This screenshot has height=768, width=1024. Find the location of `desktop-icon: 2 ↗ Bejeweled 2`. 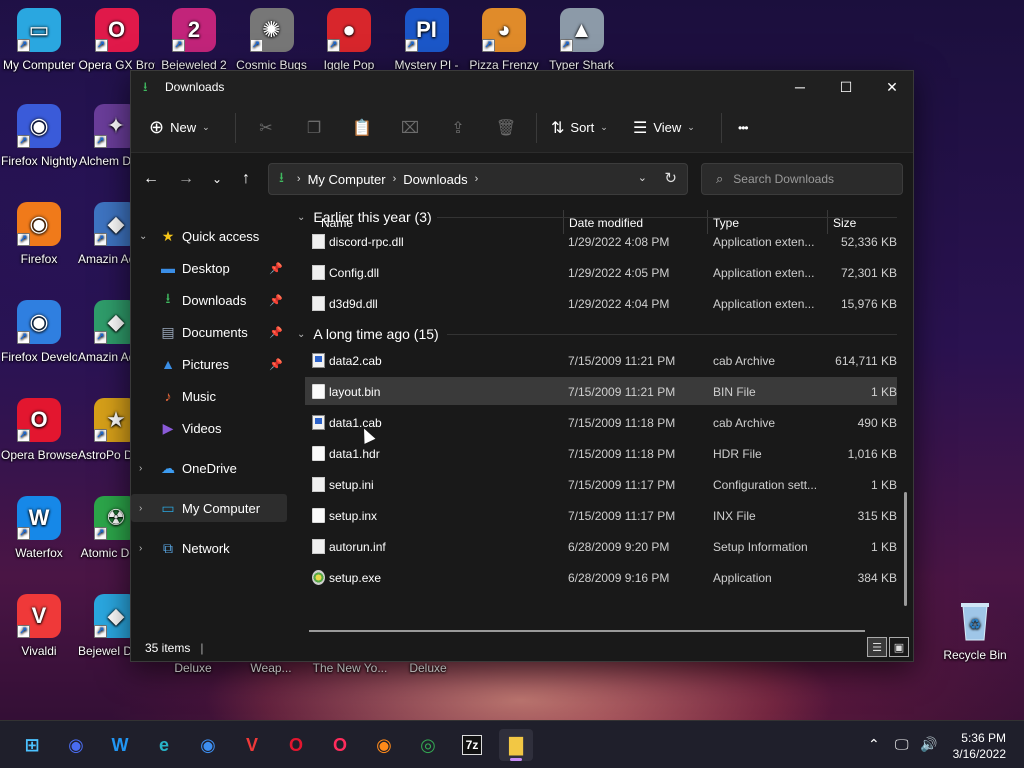

desktop-icon: 2 ↗ Bejeweled 2 is located at coordinates (194, 40).